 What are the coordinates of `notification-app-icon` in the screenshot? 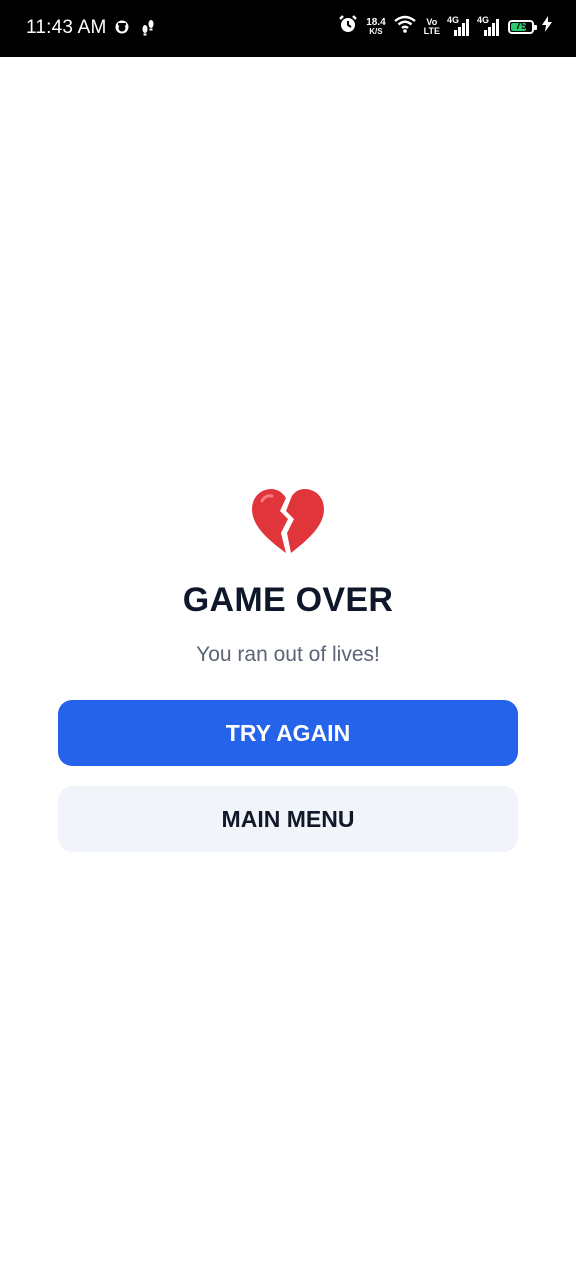 It's located at (122, 29).